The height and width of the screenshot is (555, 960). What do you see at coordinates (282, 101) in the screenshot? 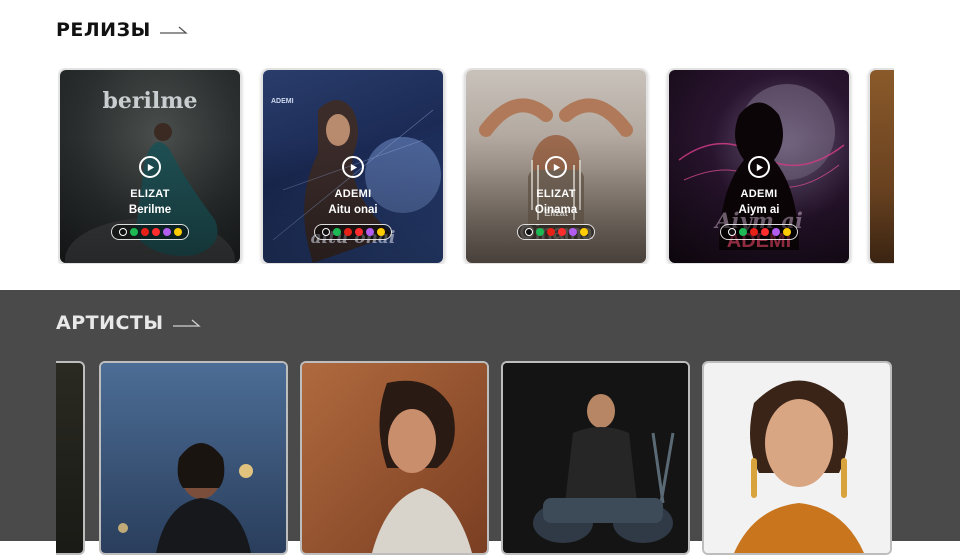
I see `cover-small-text: ADEMI` at bounding box center [282, 101].